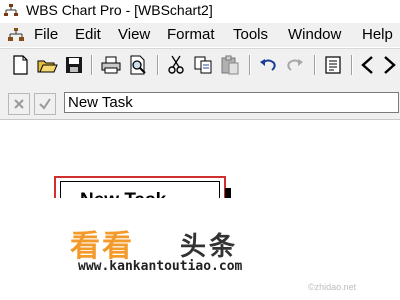  I want to click on confirm-edit-button, so click(45, 104).